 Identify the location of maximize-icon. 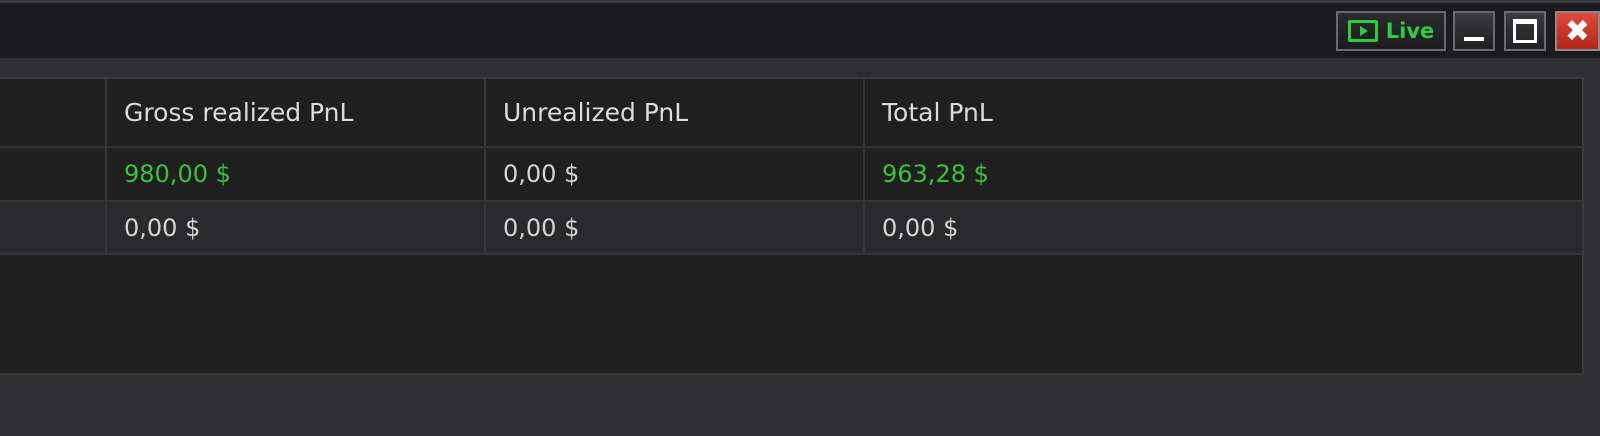
(1525, 31).